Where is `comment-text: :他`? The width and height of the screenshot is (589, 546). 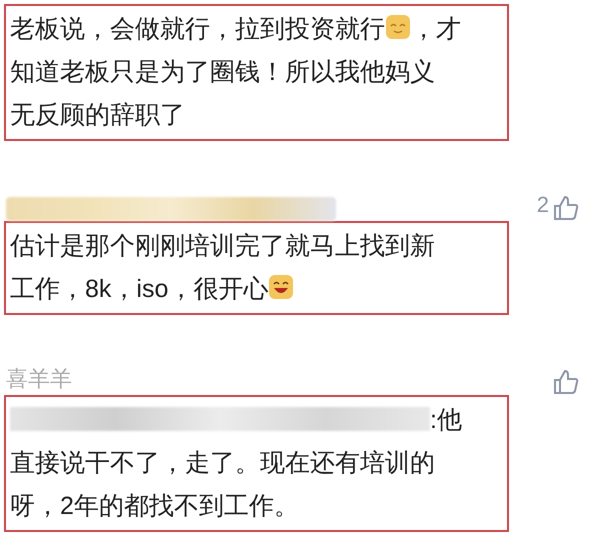 comment-text: :他 is located at coordinates (446, 420).